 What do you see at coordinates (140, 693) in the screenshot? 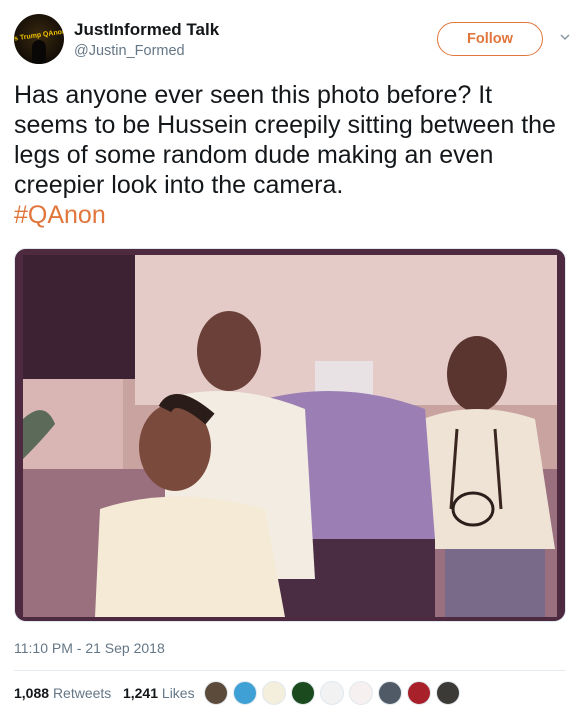
I see `likes-count: 1,241` at bounding box center [140, 693].